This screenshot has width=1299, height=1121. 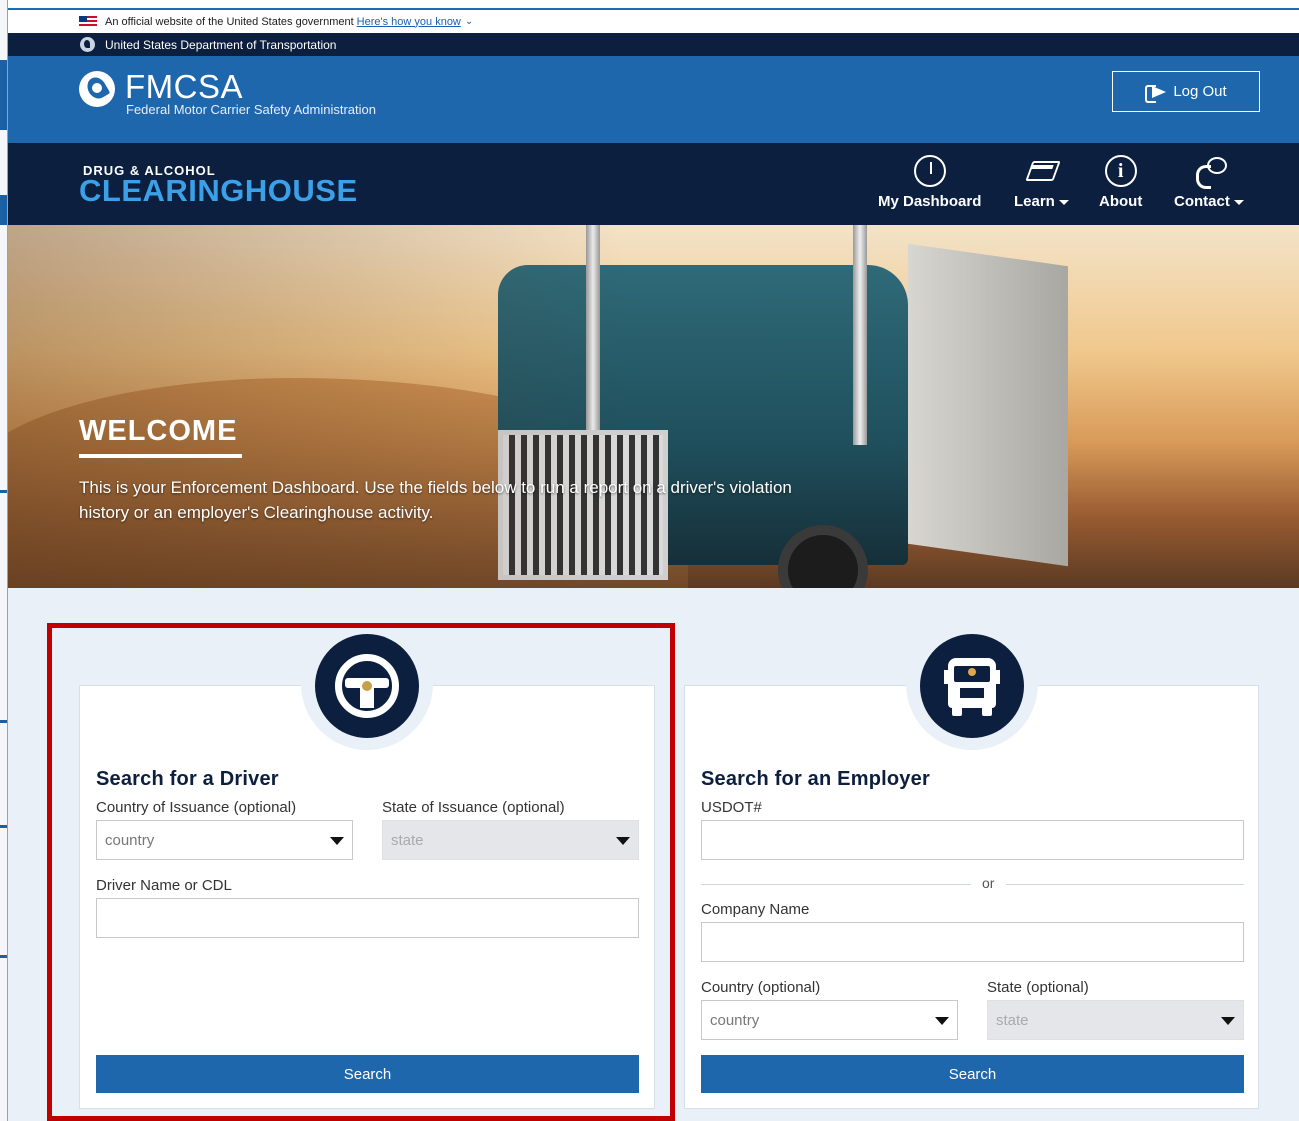 What do you see at coordinates (1210, 172) in the screenshot?
I see `phone-icon` at bounding box center [1210, 172].